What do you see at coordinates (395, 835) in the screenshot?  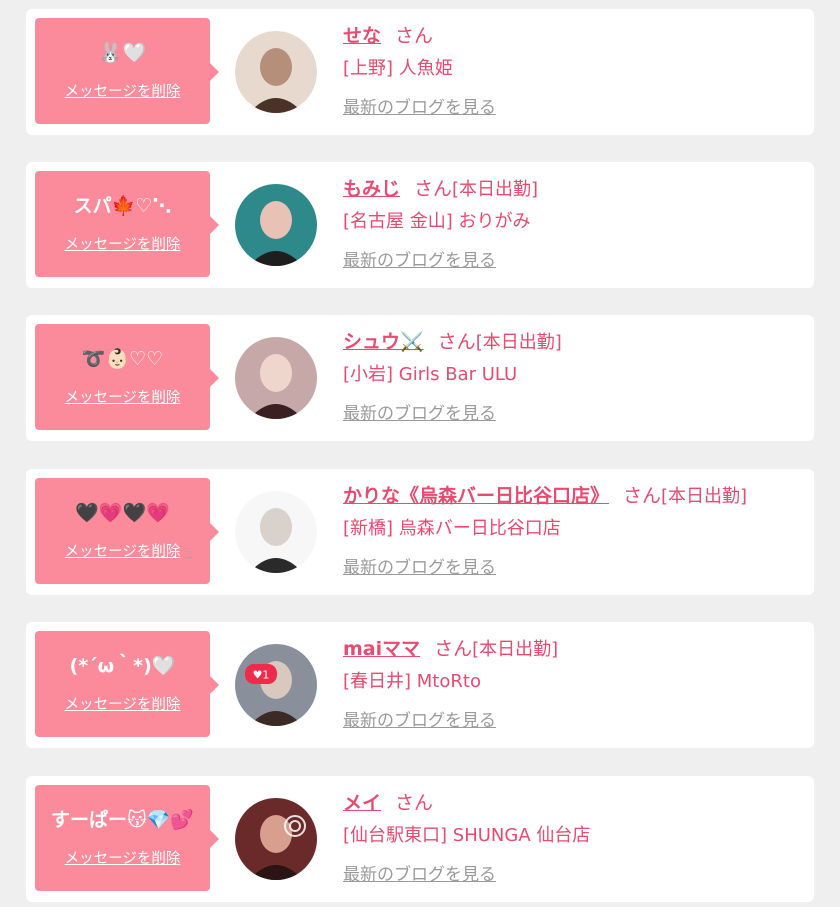 I see `area-label: [仙台駅東口]` at bounding box center [395, 835].